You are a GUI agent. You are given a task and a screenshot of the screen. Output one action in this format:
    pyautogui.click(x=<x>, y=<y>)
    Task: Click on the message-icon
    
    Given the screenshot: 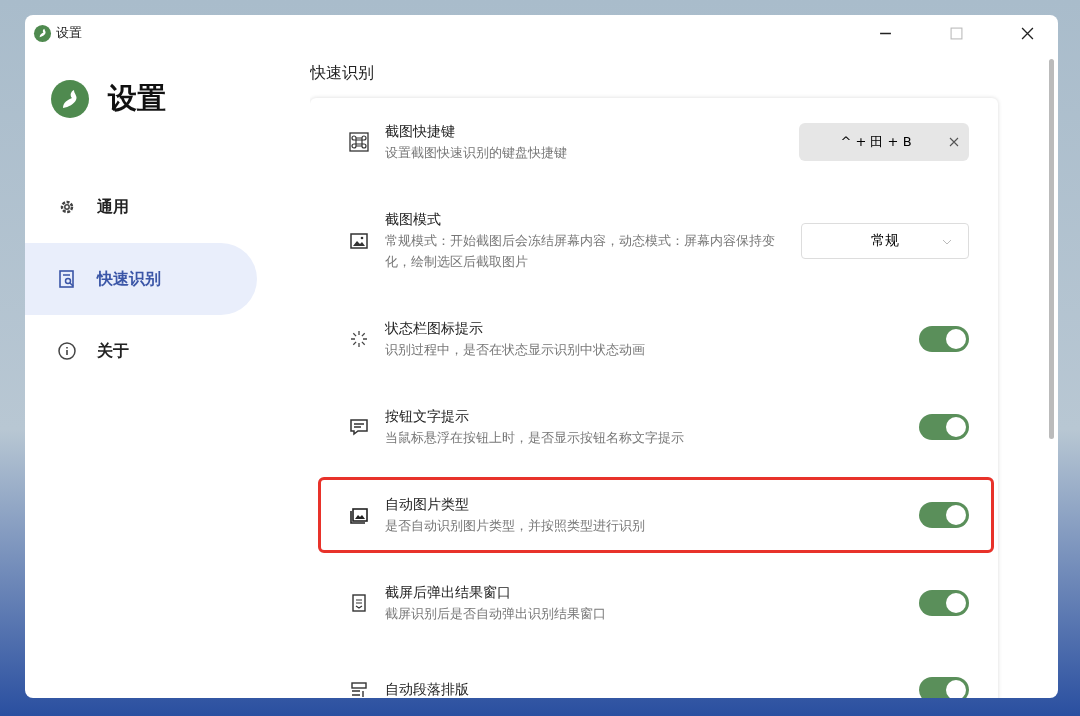 What is the action you would take?
    pyautogui.click(x=359, y=427)
    